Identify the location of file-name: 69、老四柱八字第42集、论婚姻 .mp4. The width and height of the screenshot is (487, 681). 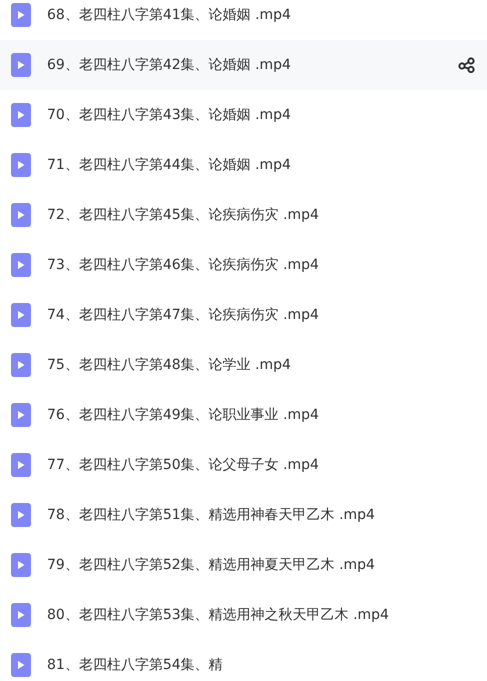
(169, 65).